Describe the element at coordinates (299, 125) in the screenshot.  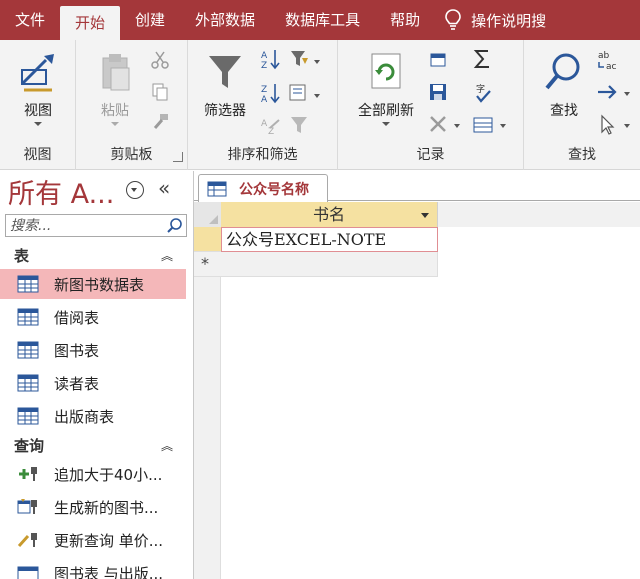
I see `toggle-filter-icon` at that location.